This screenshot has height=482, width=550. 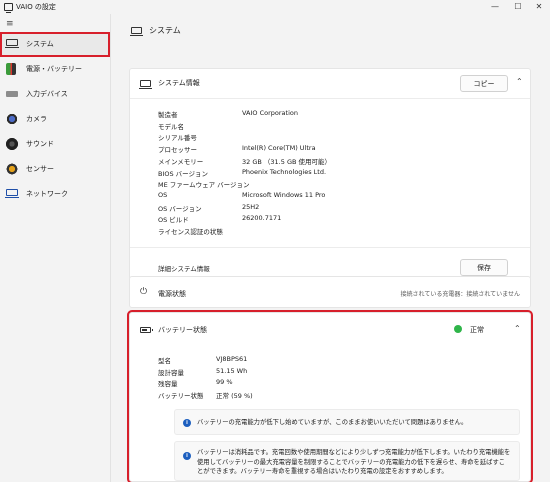 I want to click on camera-icon, so click(x=12, y=119).